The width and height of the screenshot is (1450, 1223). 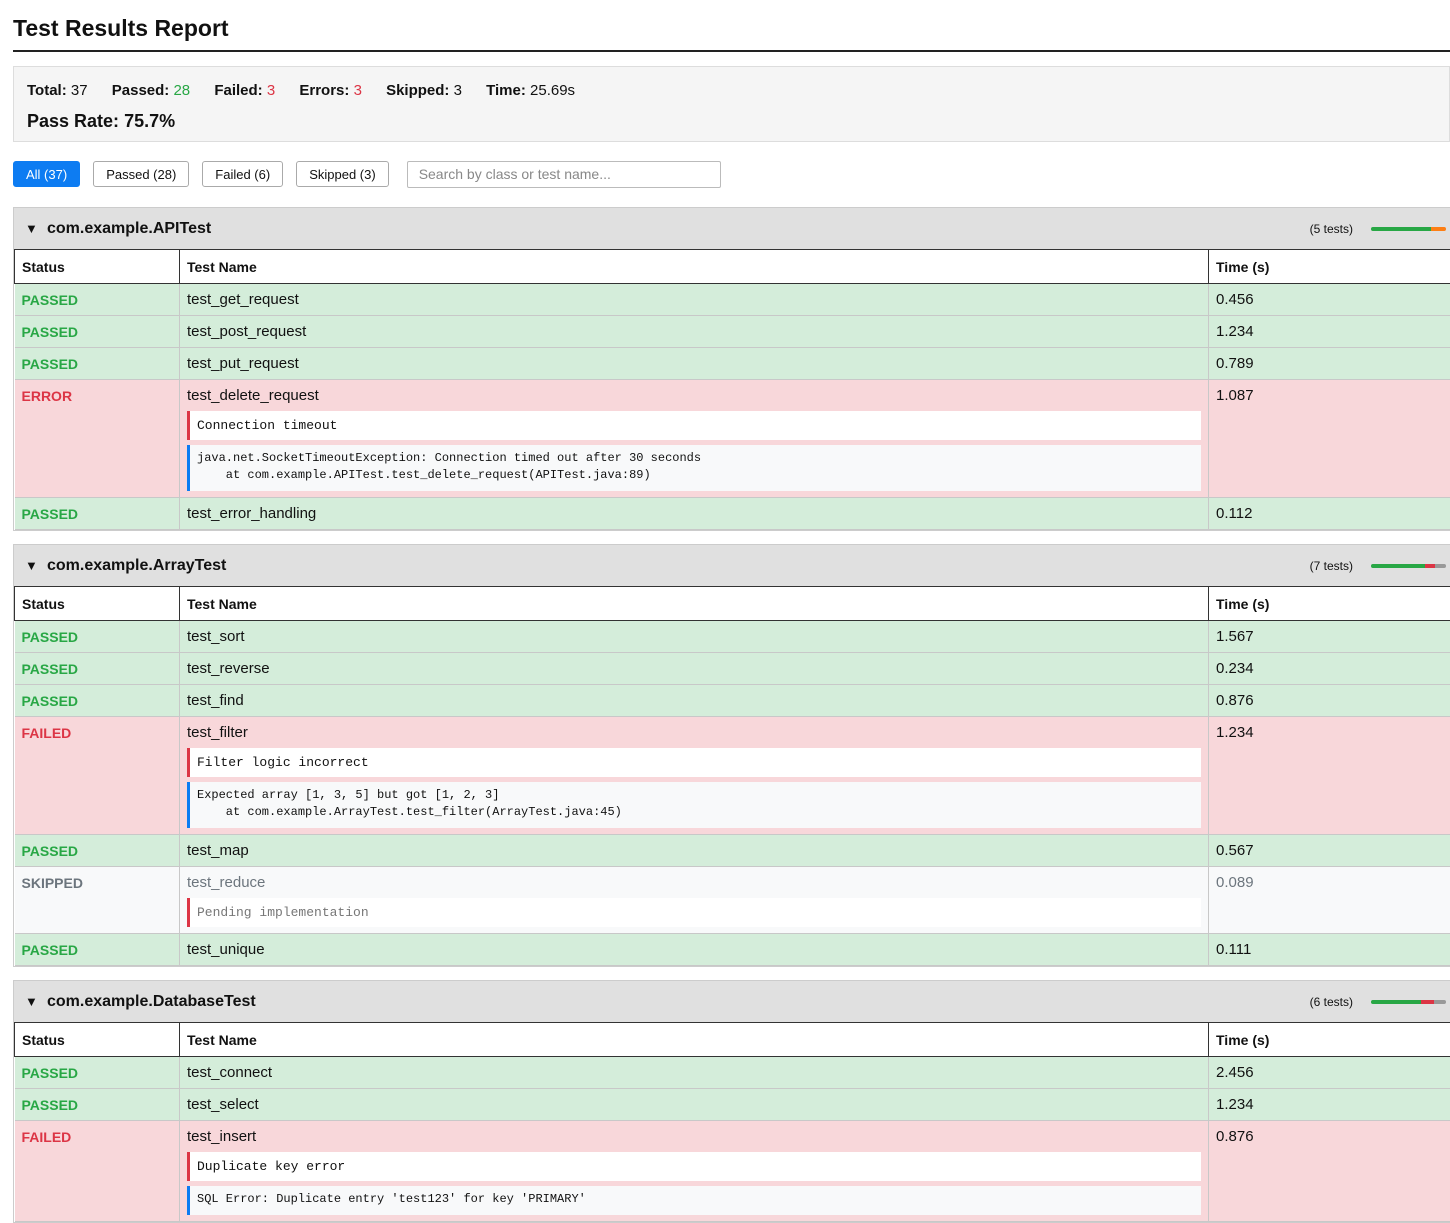 I want to click on suite-header: ▼com.example.DatabaseTest(6 tests), so click(x=732, y=1001).